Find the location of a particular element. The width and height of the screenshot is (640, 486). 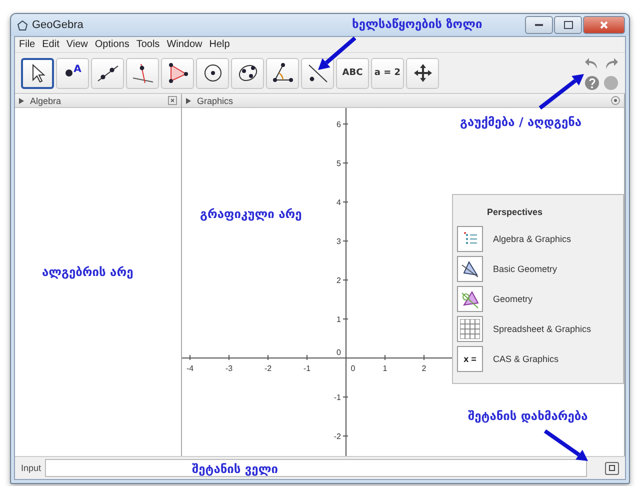

perspective-option: Geometry is located at coordinates (513, 299).